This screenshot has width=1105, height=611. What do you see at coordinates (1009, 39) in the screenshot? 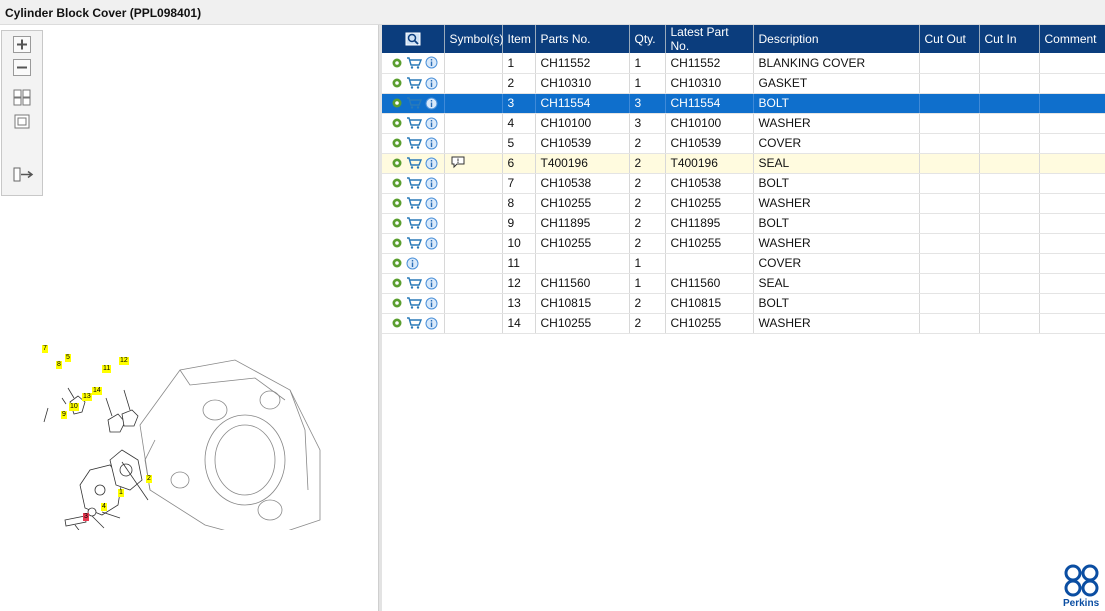
I see `column-header-cut-in: Cut In` at bounding box center [1009, 39].